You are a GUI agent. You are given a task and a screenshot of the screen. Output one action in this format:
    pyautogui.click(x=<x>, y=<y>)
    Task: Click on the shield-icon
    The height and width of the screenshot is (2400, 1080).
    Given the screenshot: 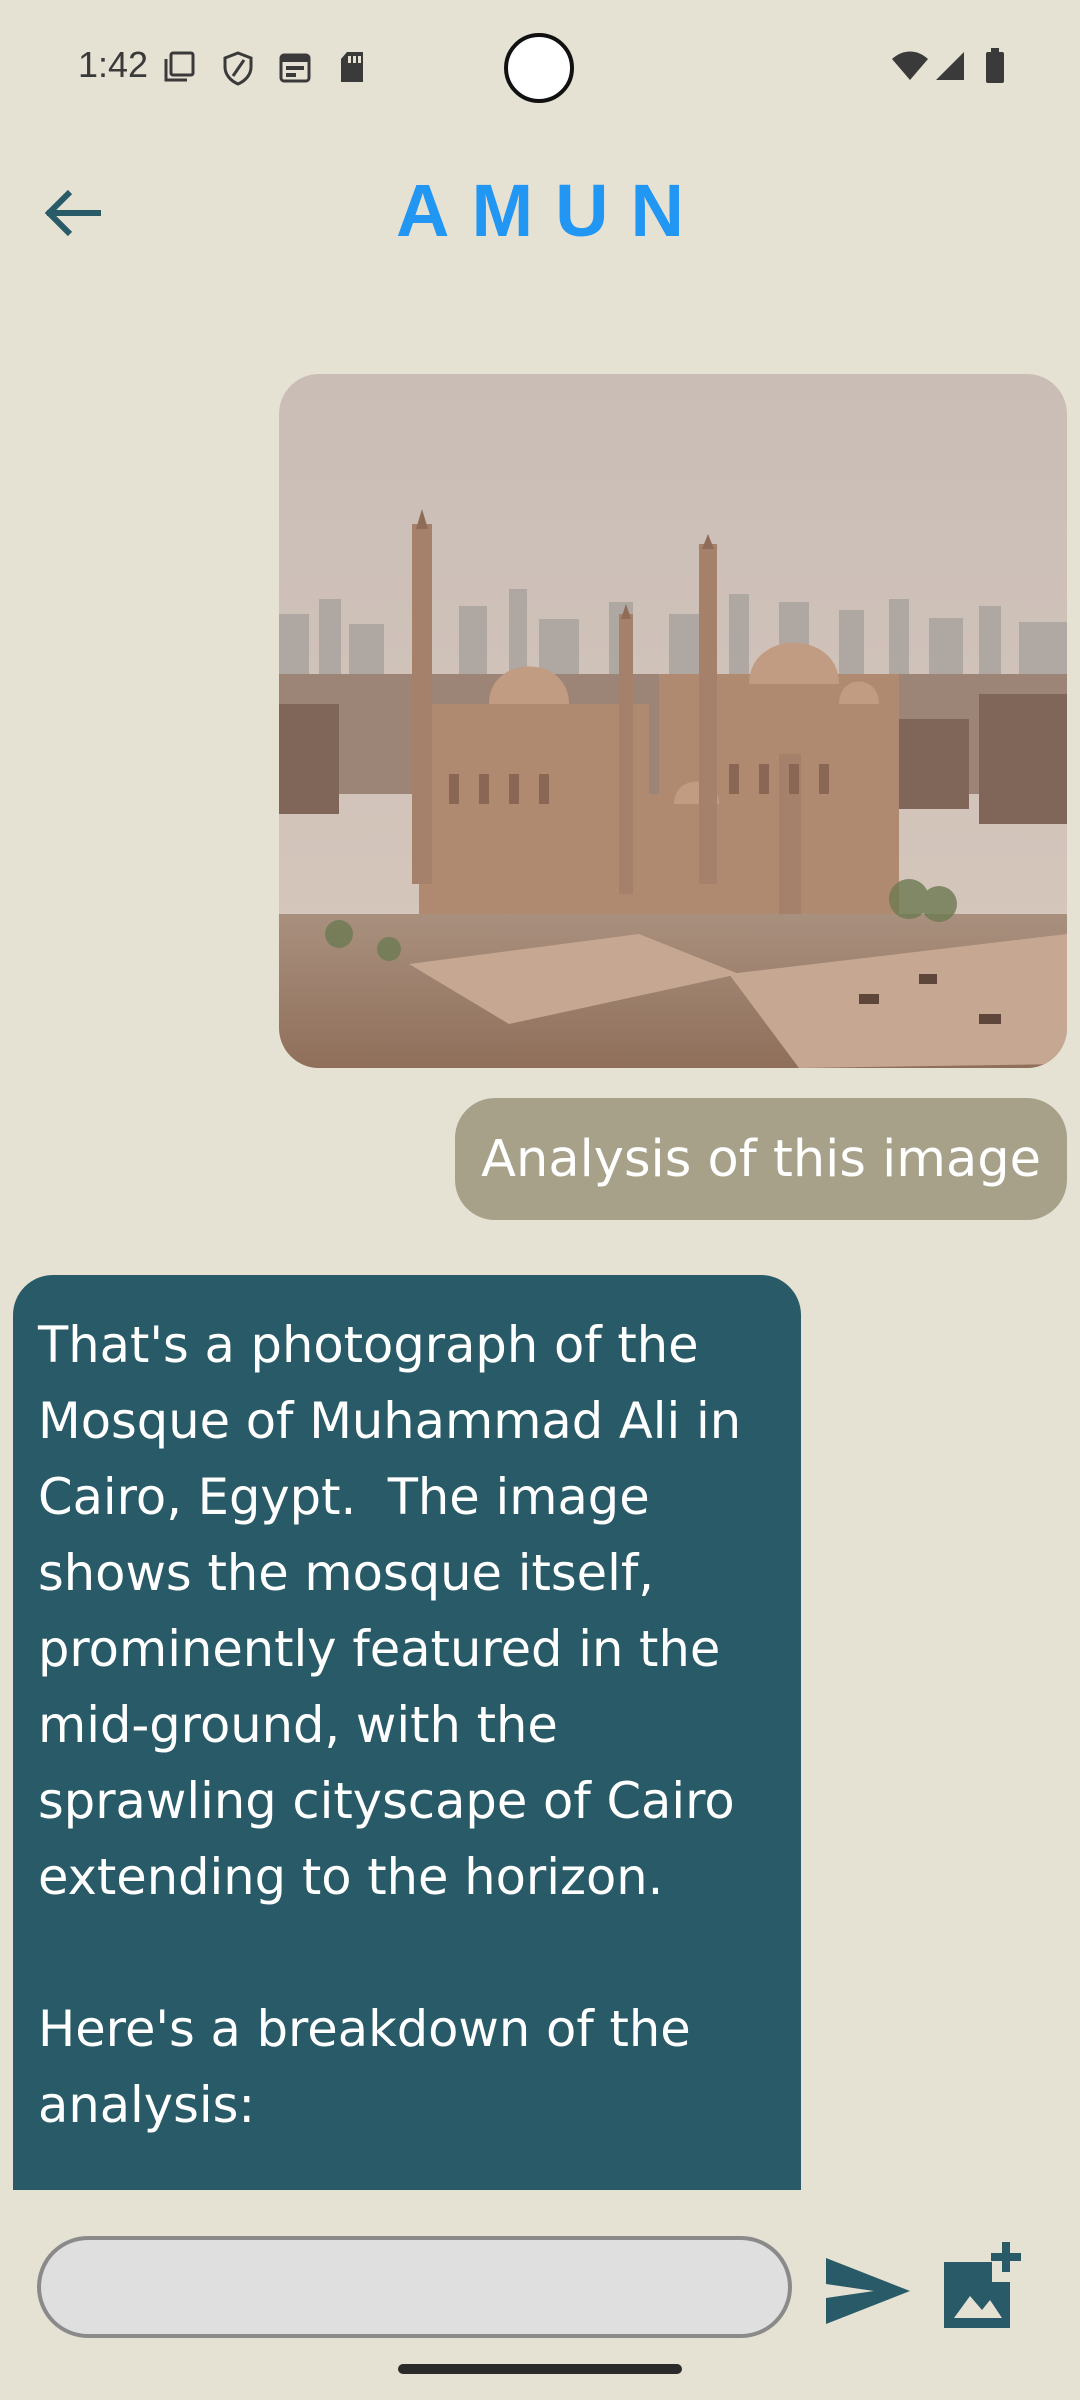 What is the action you would take?
    pyautogui.click(x=238, y=70)
    